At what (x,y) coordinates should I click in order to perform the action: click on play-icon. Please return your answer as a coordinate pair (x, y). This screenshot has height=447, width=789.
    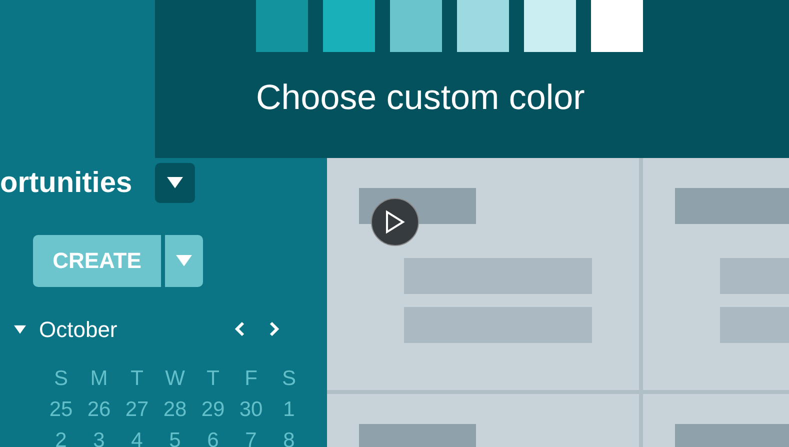
    Looking at the image, I should click on (395, 222).